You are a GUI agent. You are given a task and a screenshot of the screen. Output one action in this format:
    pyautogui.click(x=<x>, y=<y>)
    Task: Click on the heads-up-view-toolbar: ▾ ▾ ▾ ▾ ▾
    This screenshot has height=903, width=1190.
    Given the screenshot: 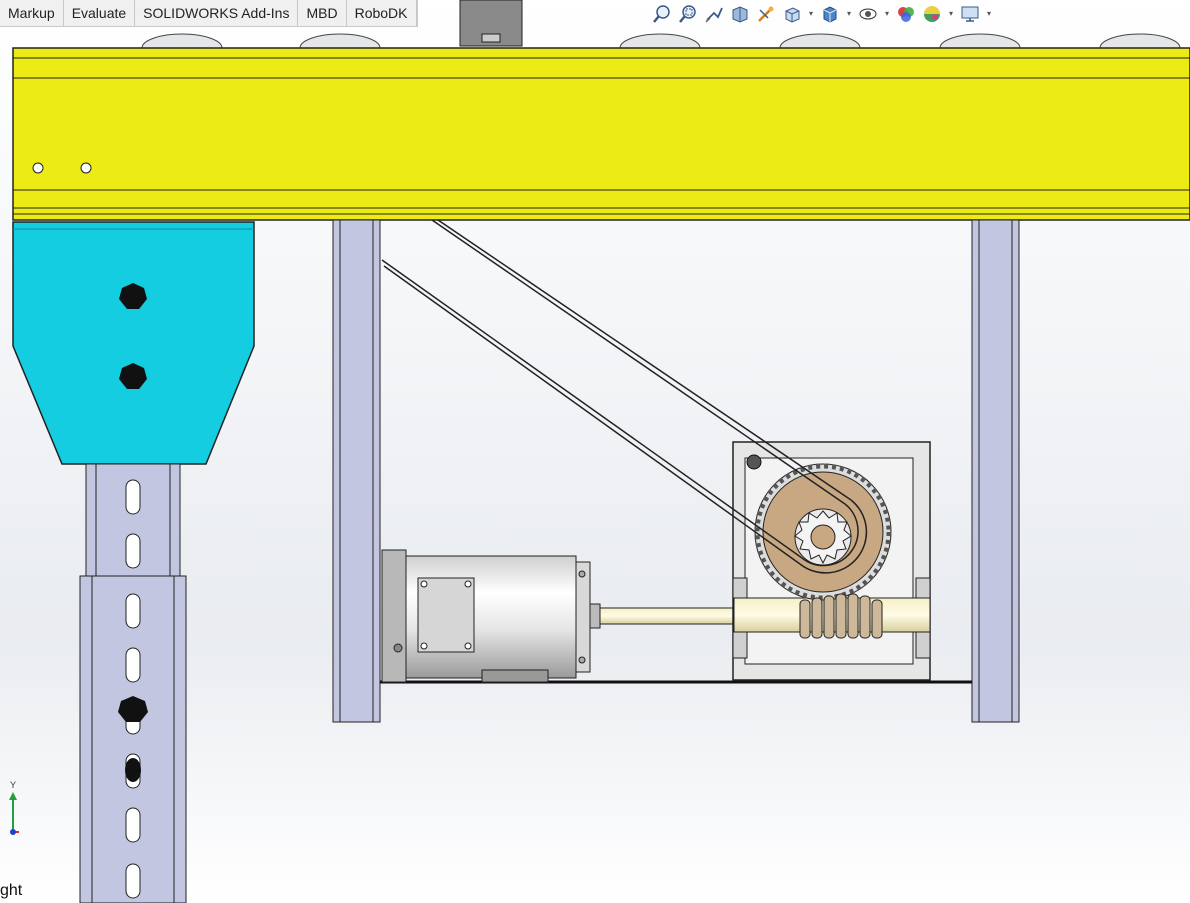 What is the action you would take?
    pyautogui.click(x=822, y=14)
    